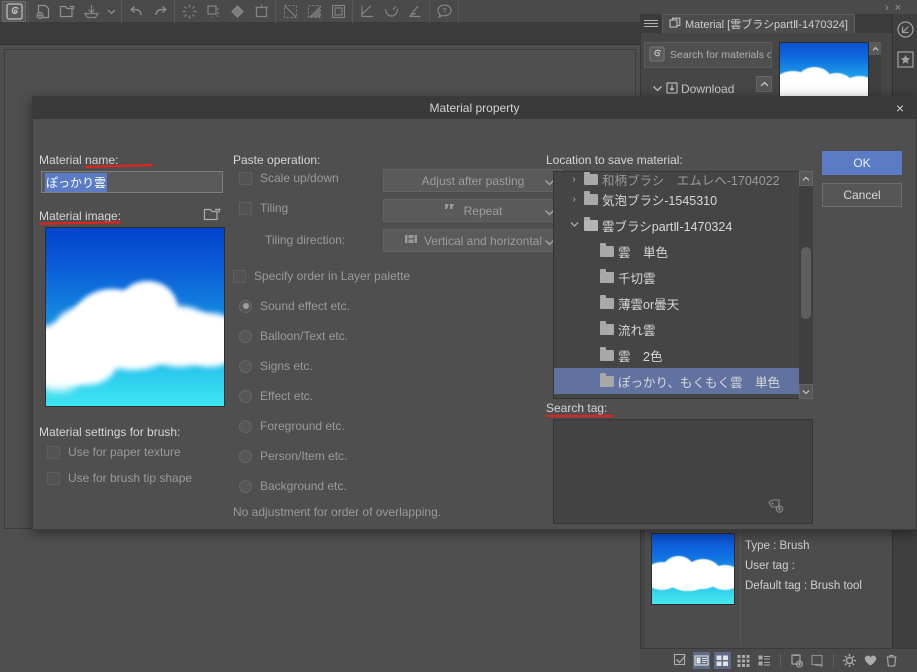 This screenshot has height=672, width=917. I want to click on material-thumbnail-large, so click(824, 70).